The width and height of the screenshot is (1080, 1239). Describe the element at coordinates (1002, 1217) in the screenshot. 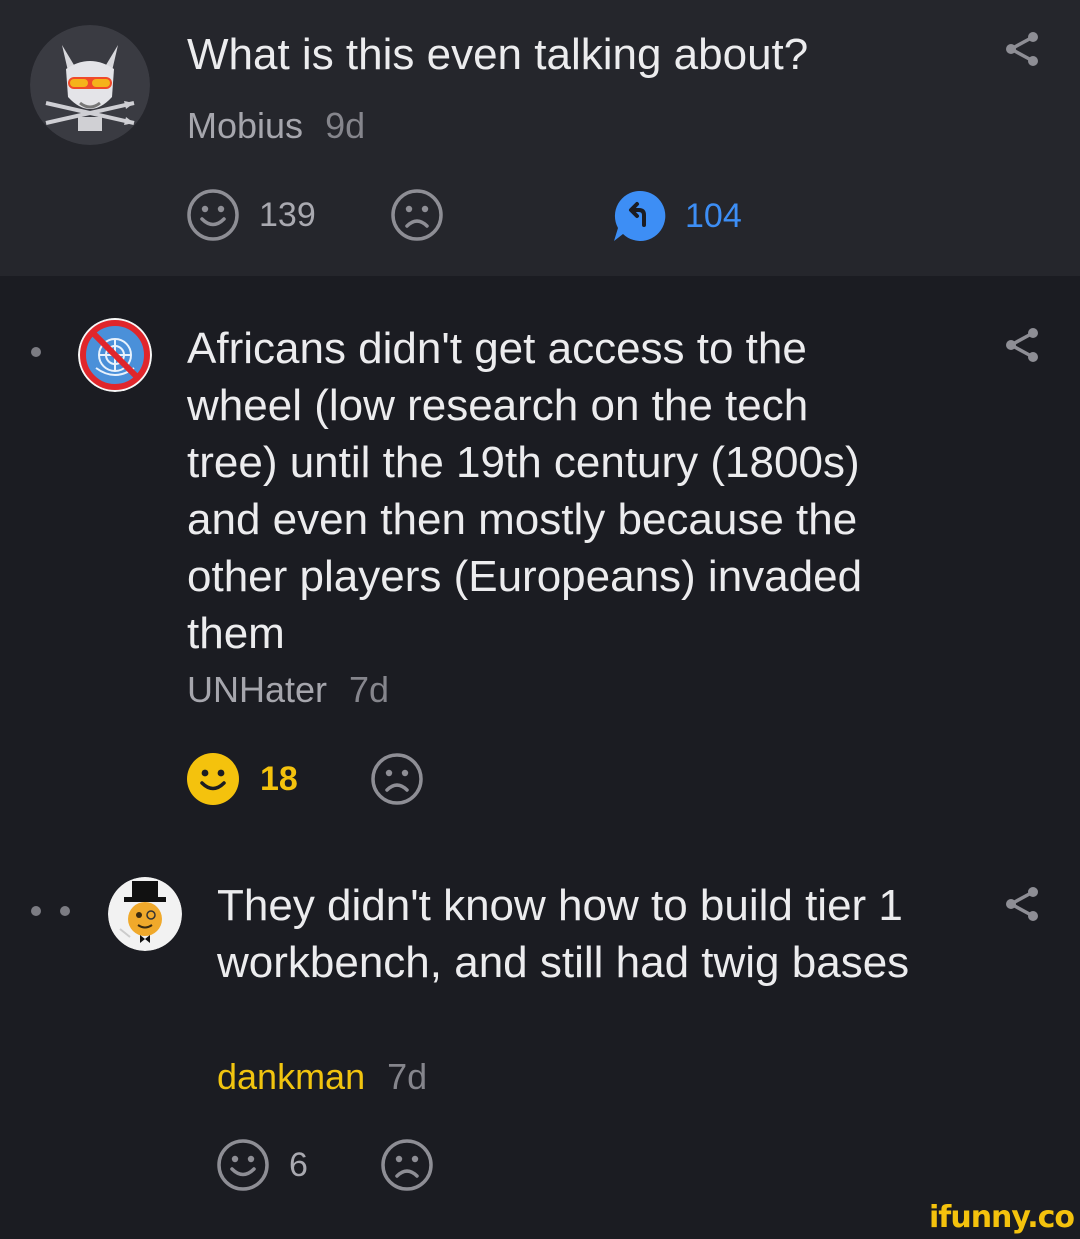

I see `ifunny-watermark: ifunny.co` at that location.